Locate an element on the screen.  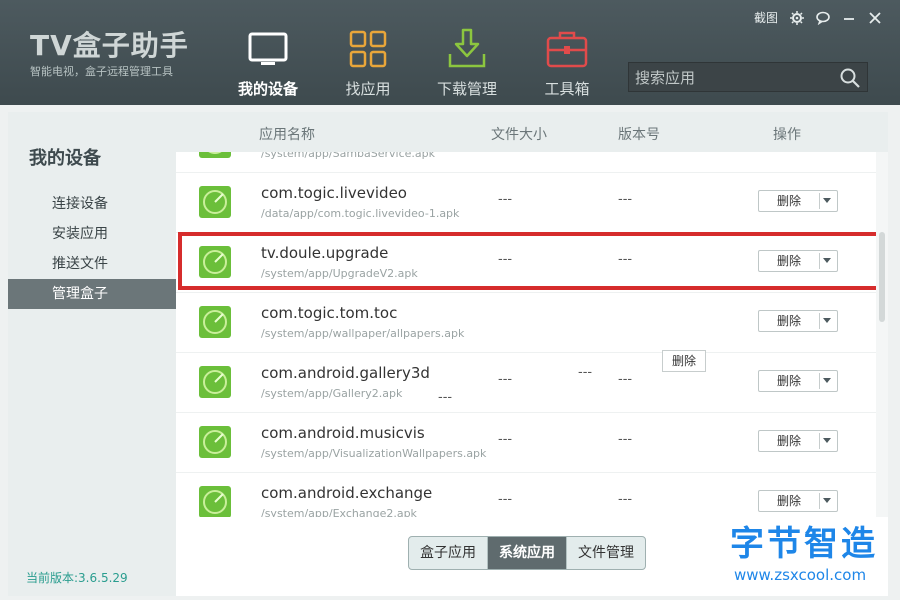
chat-icon is located at coordinates (823, 18).